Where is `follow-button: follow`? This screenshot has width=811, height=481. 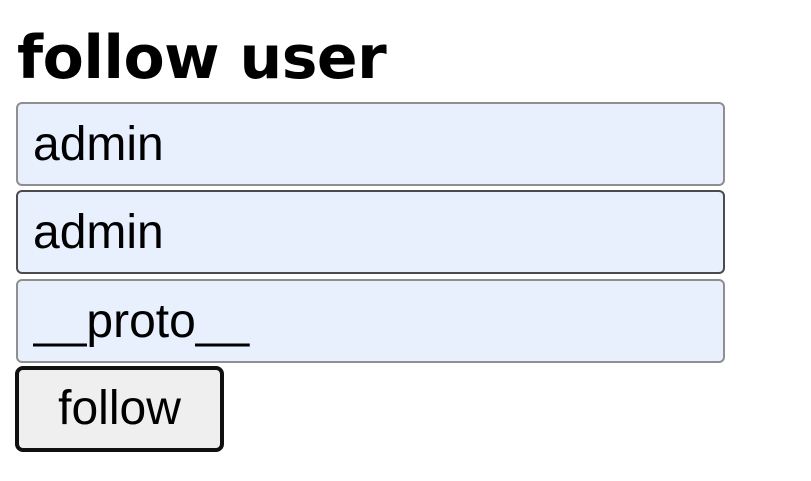 follow-button: follow is located at coordinates (119, 409).